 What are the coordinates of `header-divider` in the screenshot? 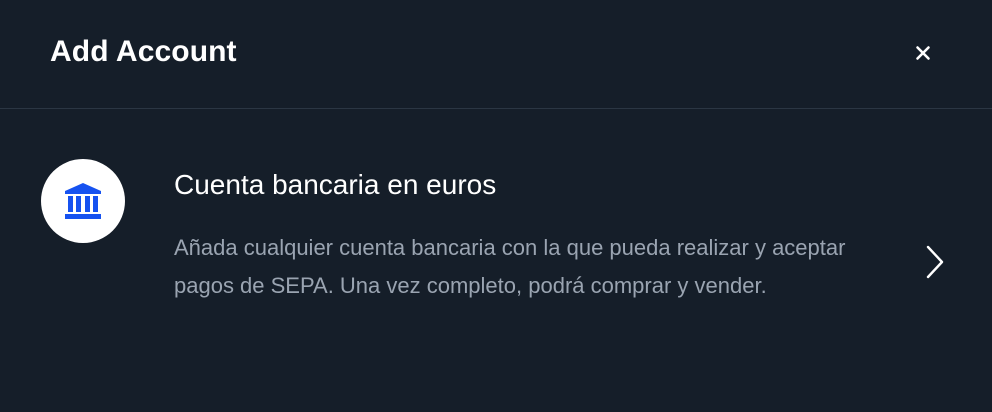 It's located at (496, 108).